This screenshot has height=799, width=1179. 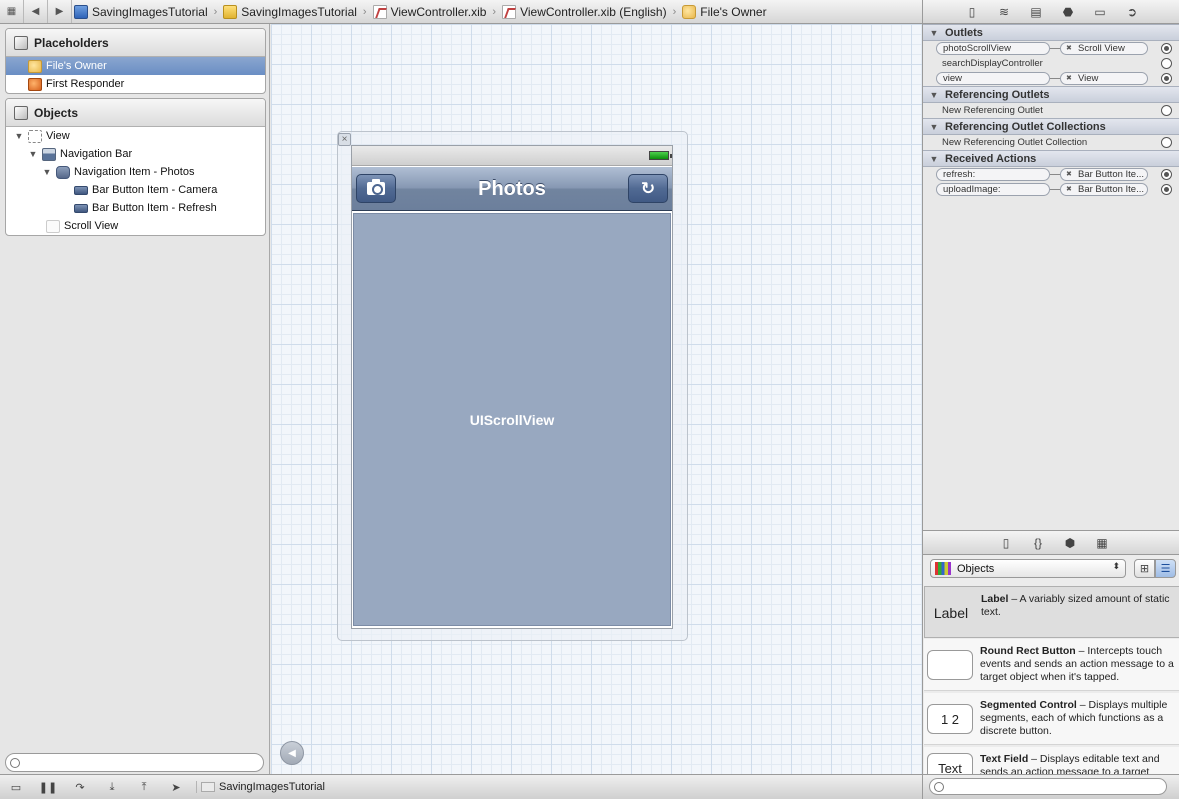 What do you see at coordinates (146, 11) in the screenshot?
I see `breadcrumb-project: SavingImagesTutorial ›` at bounding box center [146, 11].